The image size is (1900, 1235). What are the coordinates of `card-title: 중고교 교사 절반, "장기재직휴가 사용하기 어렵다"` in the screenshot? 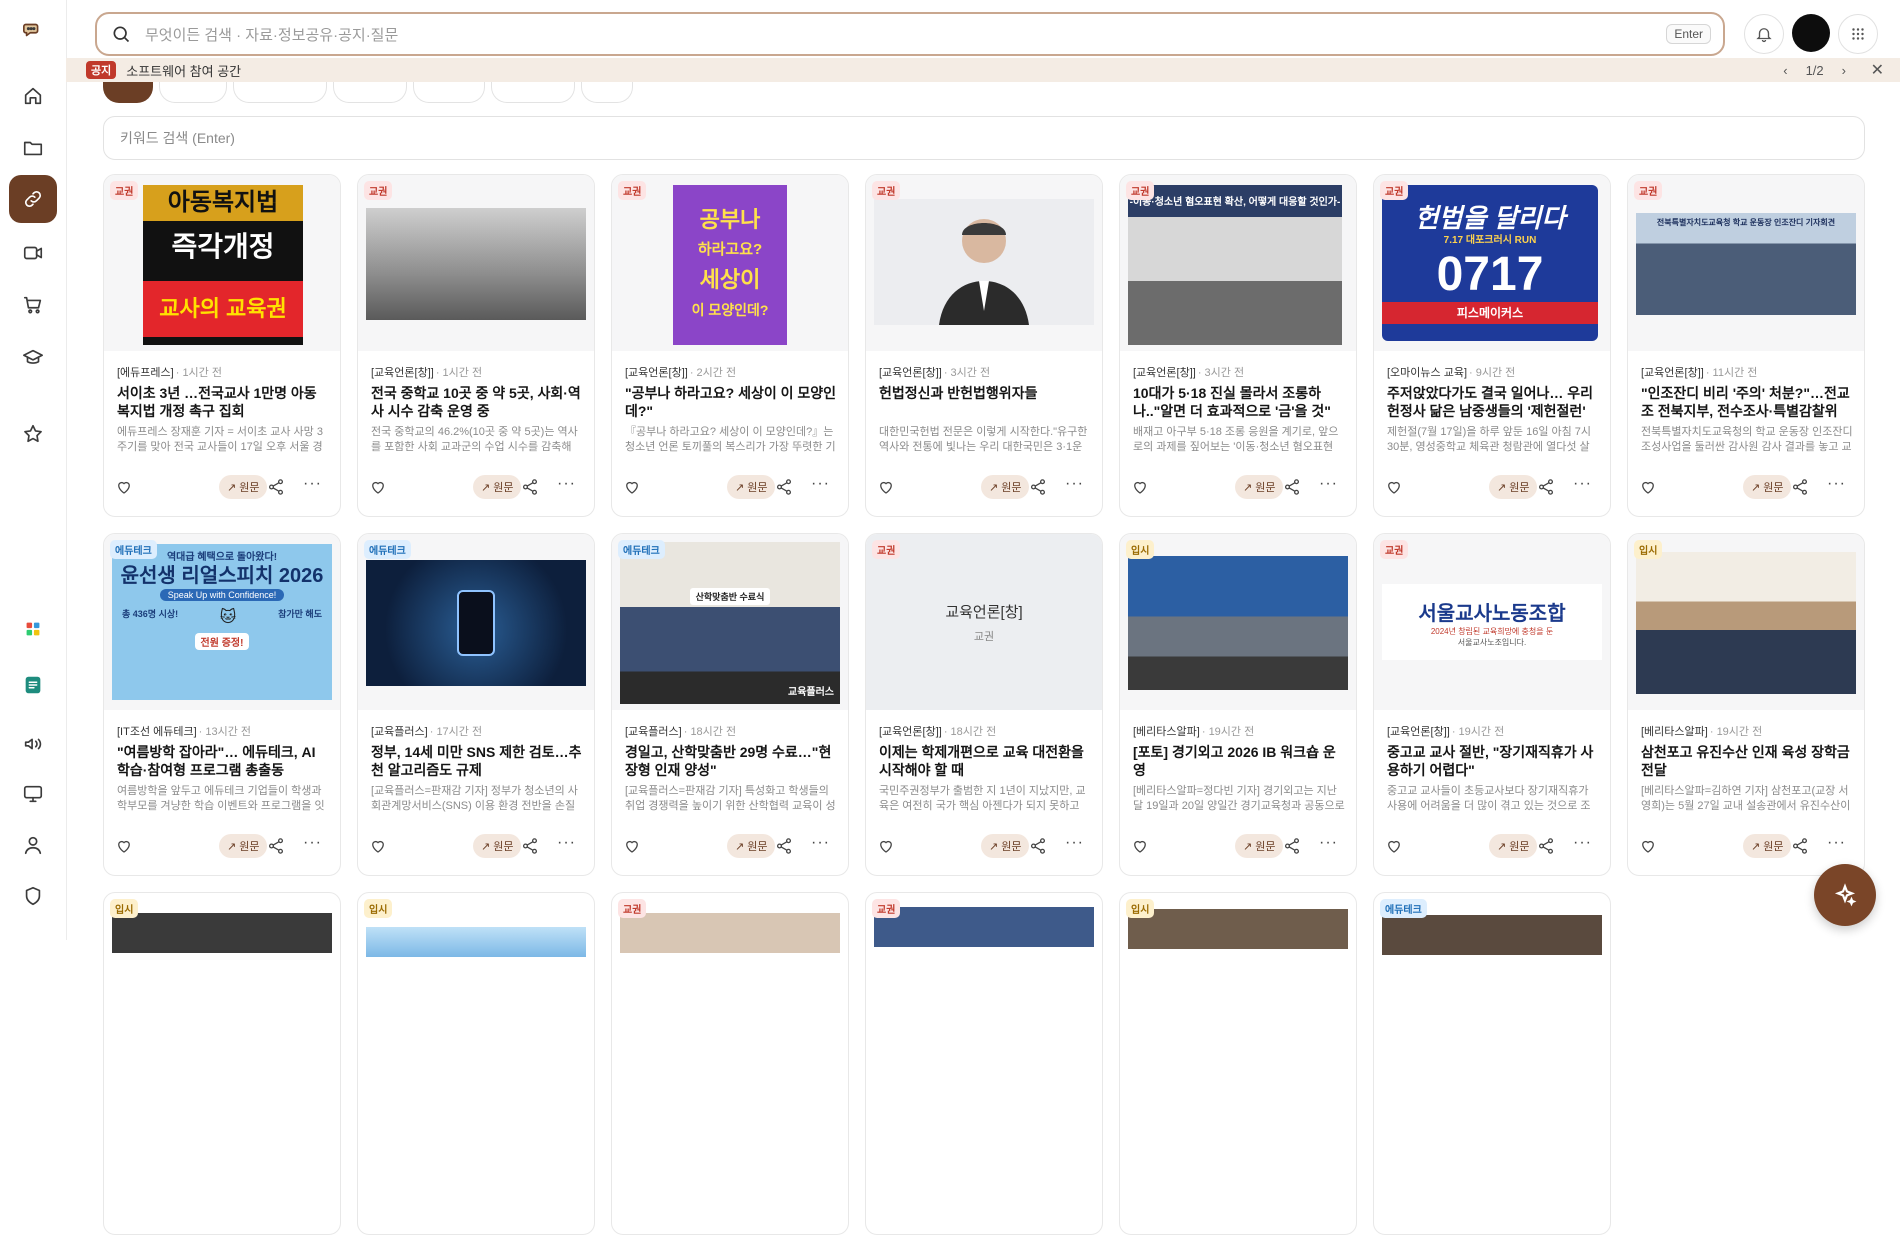 It's located at (1493, 761).